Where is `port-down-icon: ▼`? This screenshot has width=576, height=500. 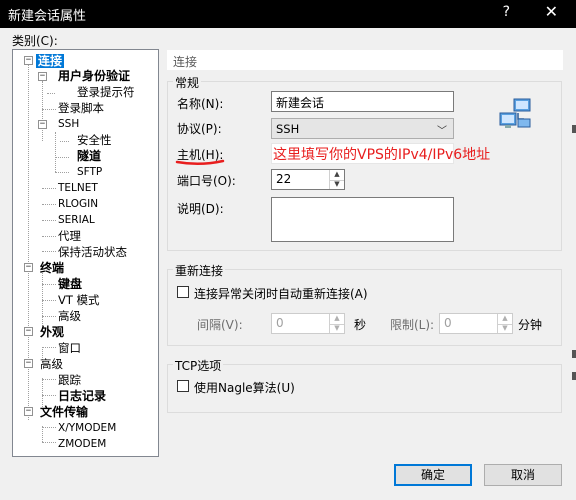
port-down-icon: ▼ is located at coordinates (337, 185).